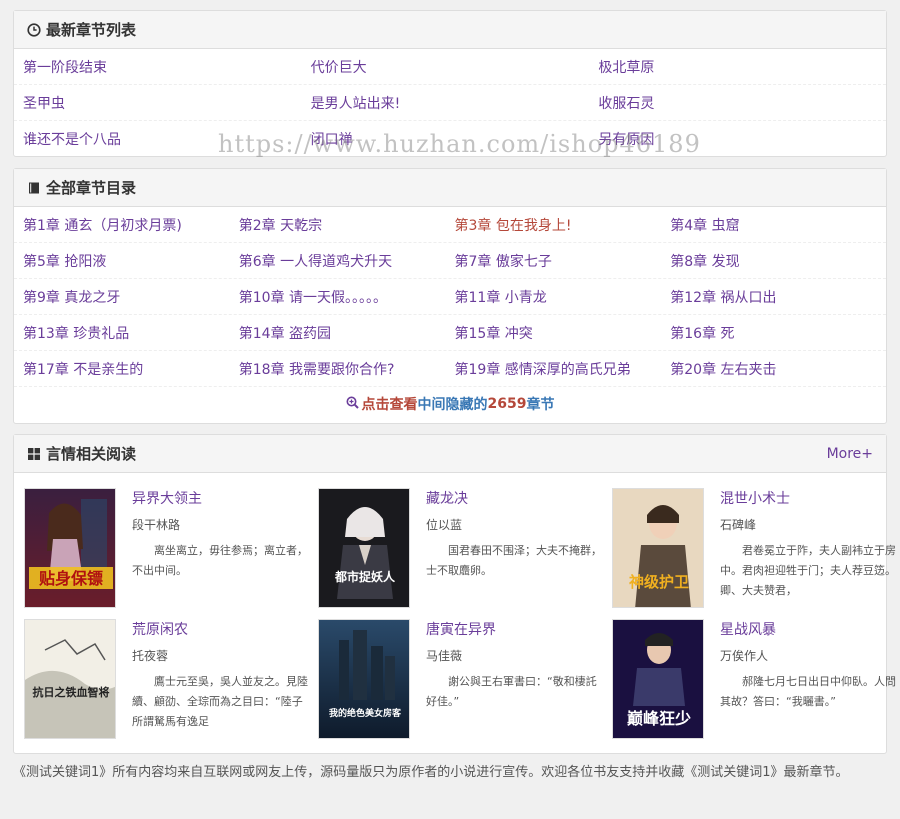 The width and height of the screenshot is (900, 819). Describe the element at coordinates (167, 67) in the screenshot. I see `latest-chapter-link: 第一阶段结束` at that location.